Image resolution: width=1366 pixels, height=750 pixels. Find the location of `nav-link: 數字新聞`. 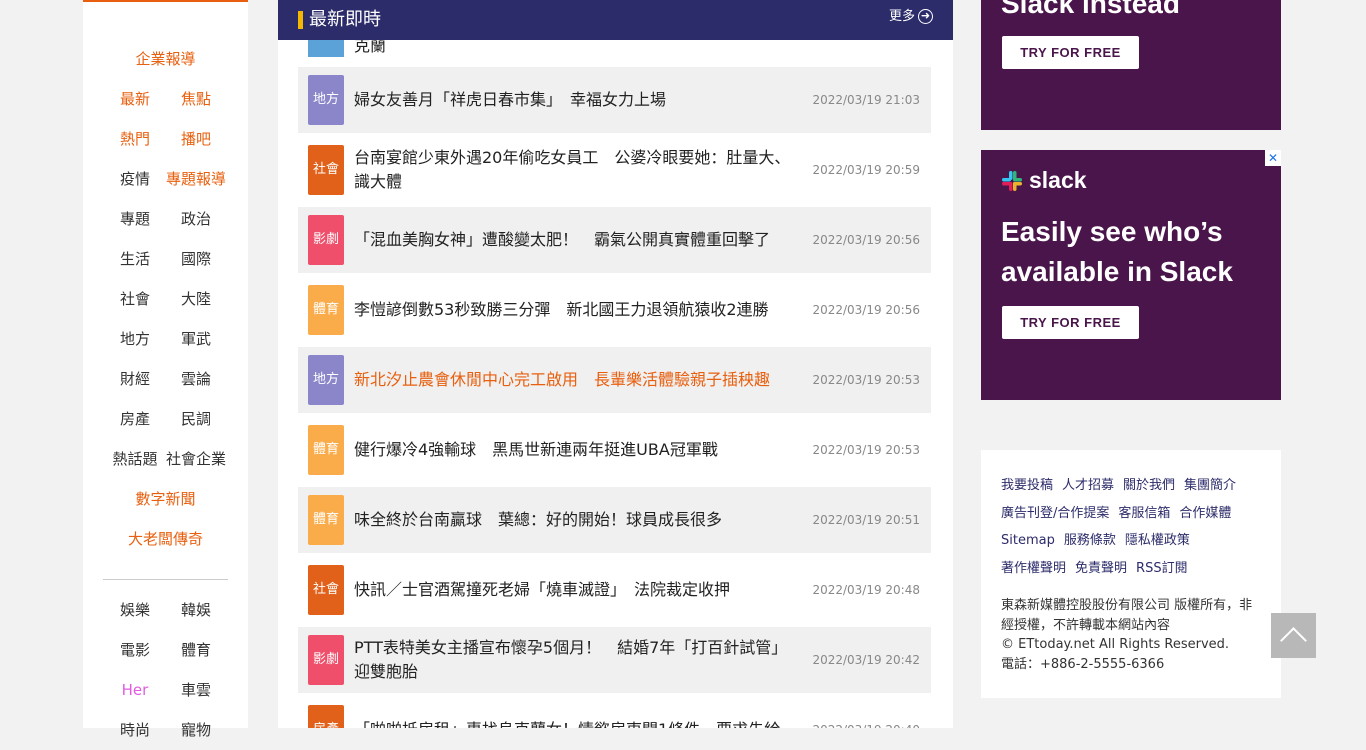

nav-link: 數字新聞 is located at coordinates (165, 499).